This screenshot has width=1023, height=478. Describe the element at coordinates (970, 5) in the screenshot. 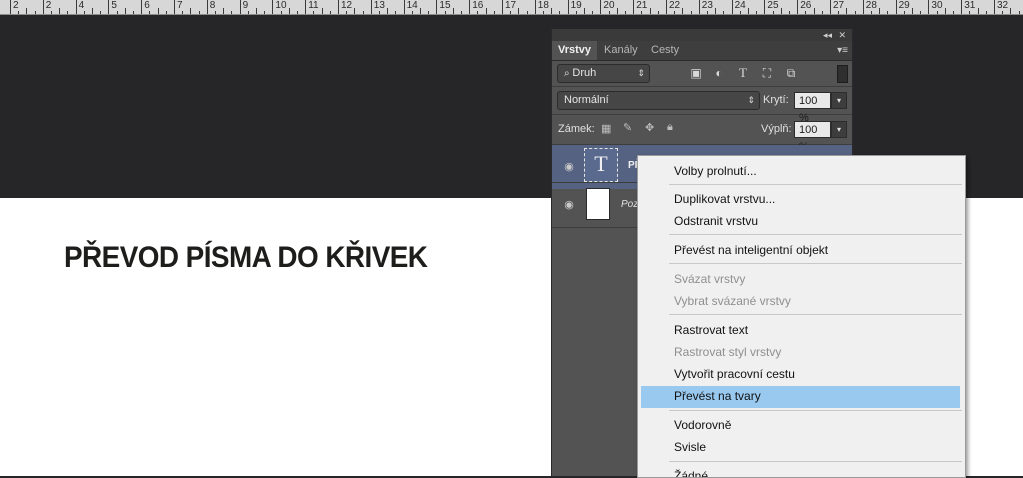

I see `ruler-label: 31` at that location.